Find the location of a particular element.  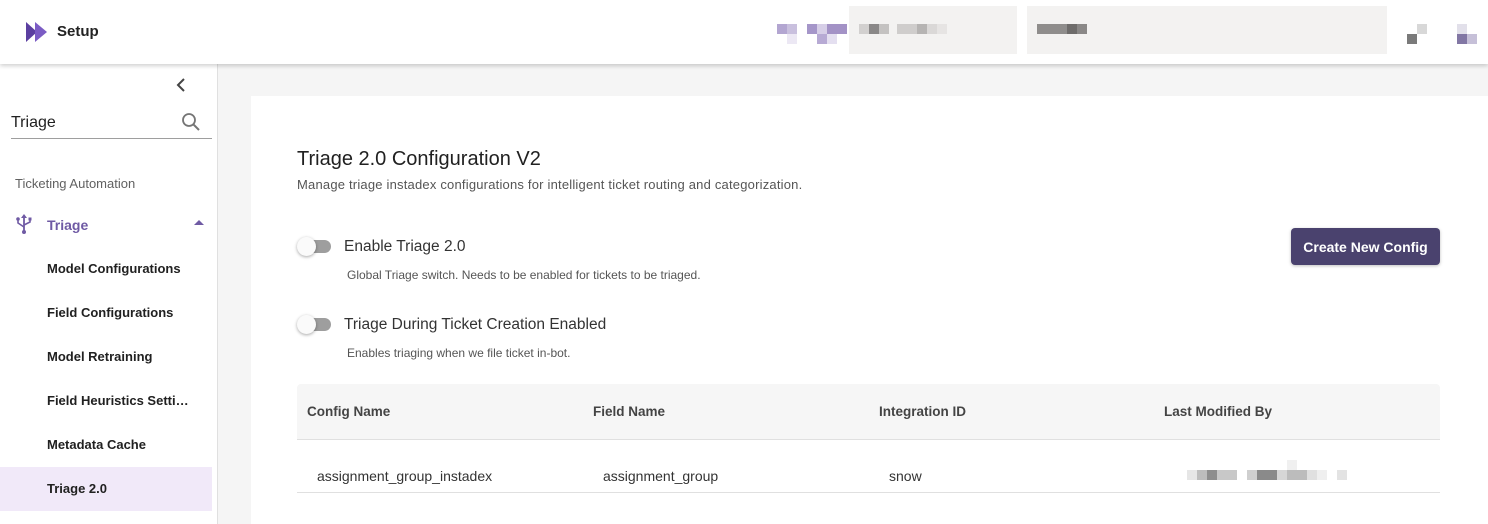

sidebar-item-label: Model Configurations is located at coordinates (114, 268).